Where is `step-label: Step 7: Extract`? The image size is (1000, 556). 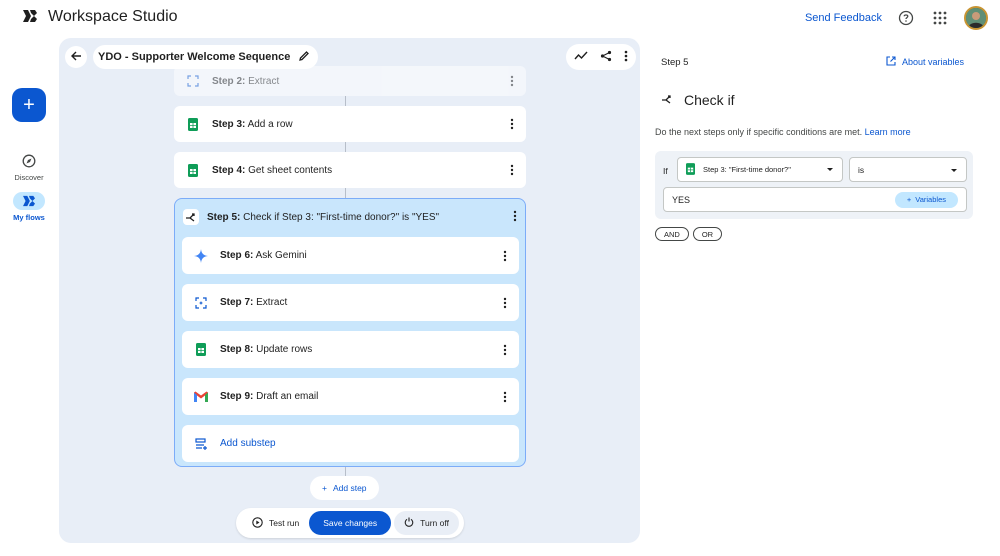
step-label: Step 7: Extract is located at coordinates (254, 302).